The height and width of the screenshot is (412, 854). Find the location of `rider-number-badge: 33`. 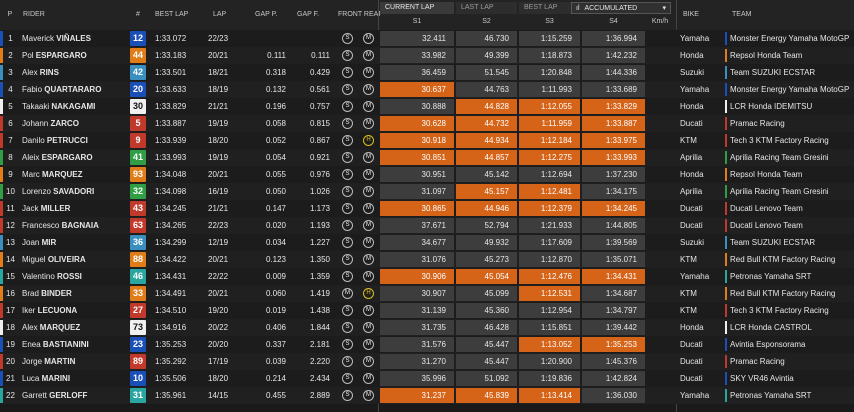

rider-number-badge: 33 is located at coordinates (138, 293).